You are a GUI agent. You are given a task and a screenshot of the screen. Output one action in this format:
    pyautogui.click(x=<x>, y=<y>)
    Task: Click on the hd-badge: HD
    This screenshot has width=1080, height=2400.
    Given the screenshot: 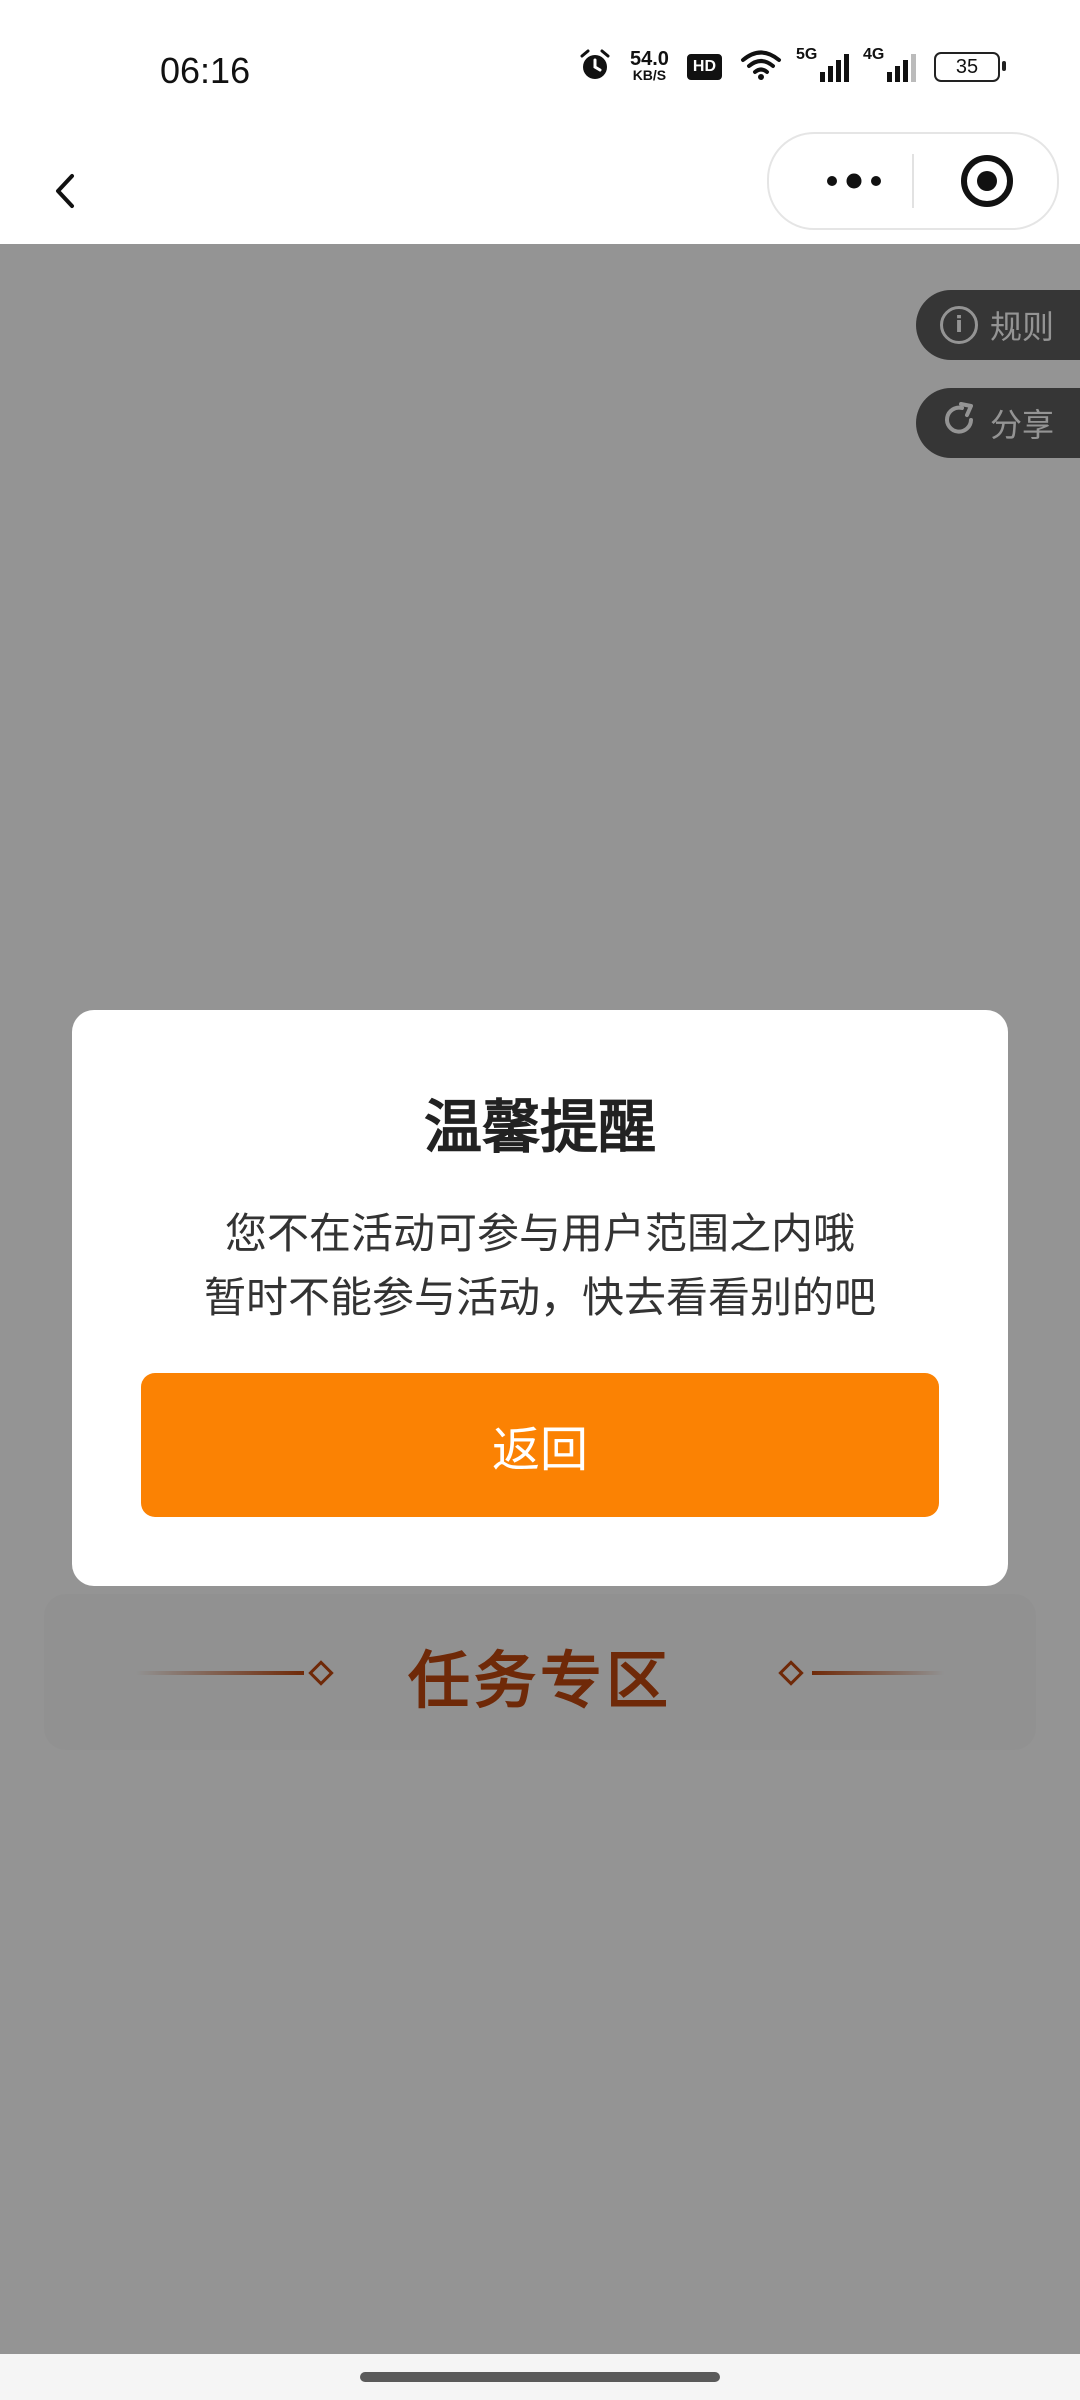 What is the action you would take?
    pyautogui.click(x=704, y=67)
    